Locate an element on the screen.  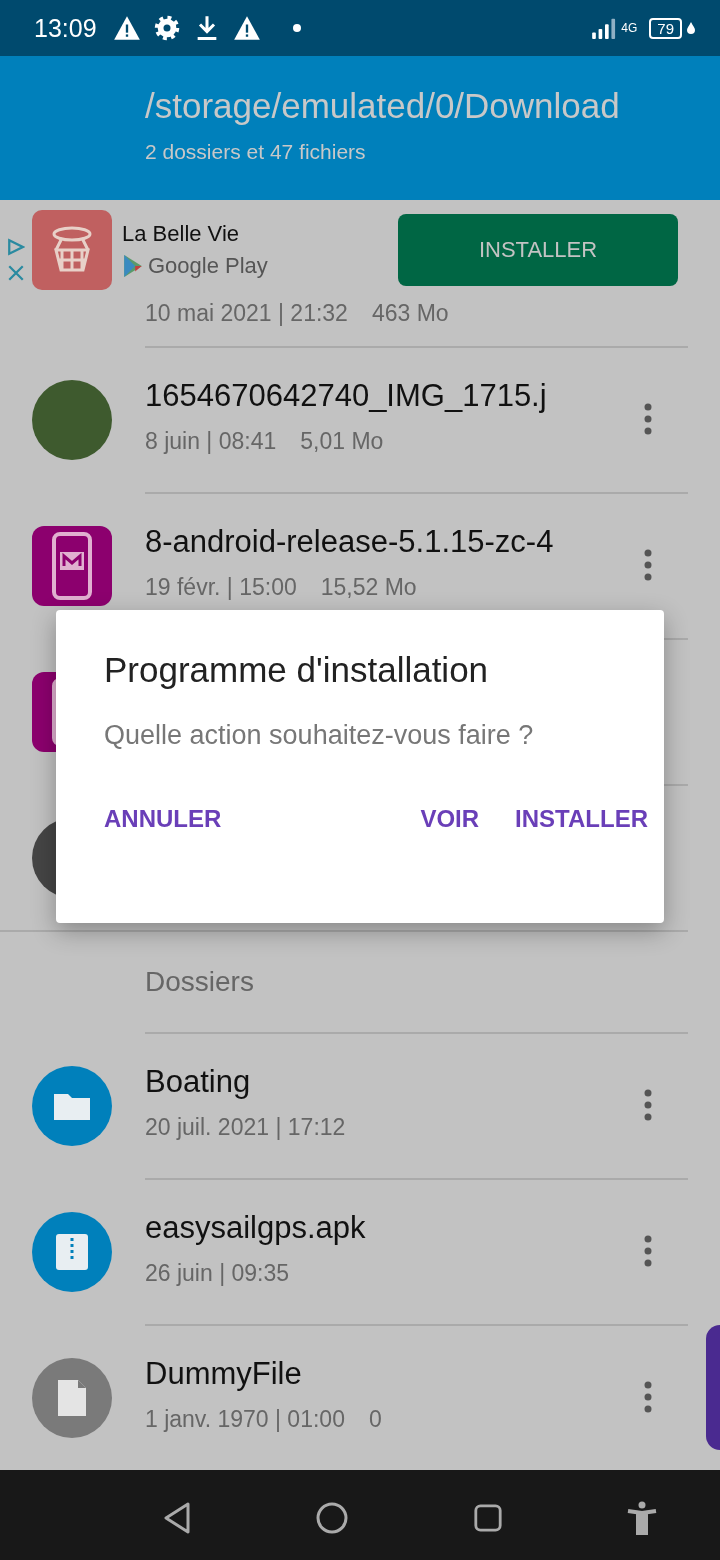
battery-level: 79 is located at coordinates (665, 28).